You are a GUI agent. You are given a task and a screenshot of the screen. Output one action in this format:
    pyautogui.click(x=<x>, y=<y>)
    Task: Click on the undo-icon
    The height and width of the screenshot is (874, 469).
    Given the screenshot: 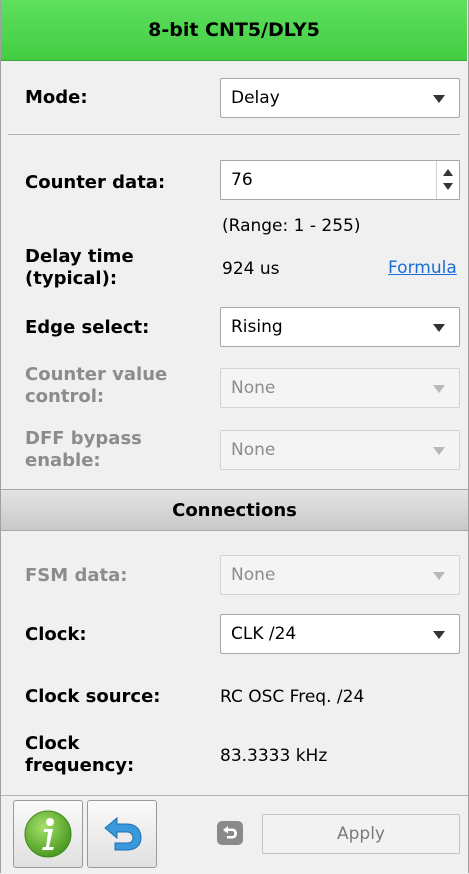 What is the action you would take?
    pyautogui.click(x=123, y=833)
    